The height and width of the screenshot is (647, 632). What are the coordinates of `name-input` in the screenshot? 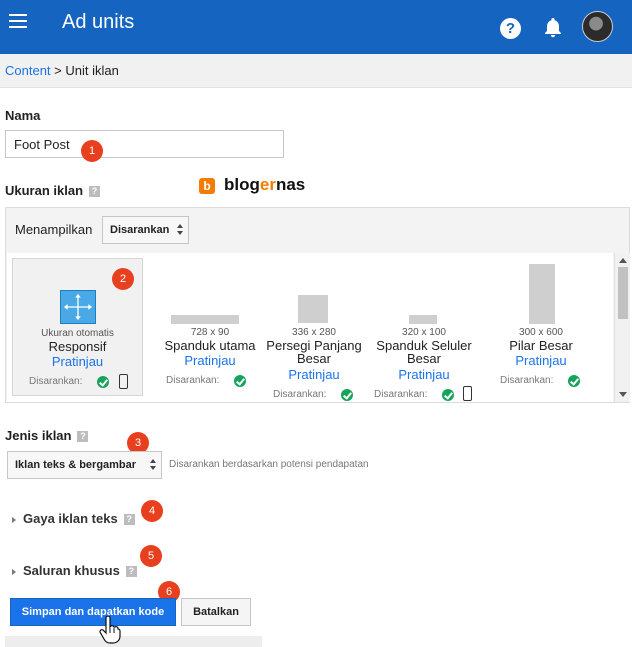 It's located at (144, 144).